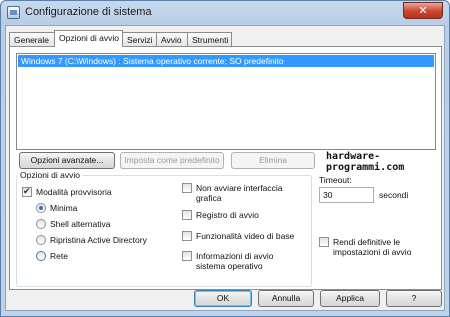  Describe the element at coordinates (50, 175) in the screenshot. I see `boot-options-title: Opzioni di avvio` at that location.